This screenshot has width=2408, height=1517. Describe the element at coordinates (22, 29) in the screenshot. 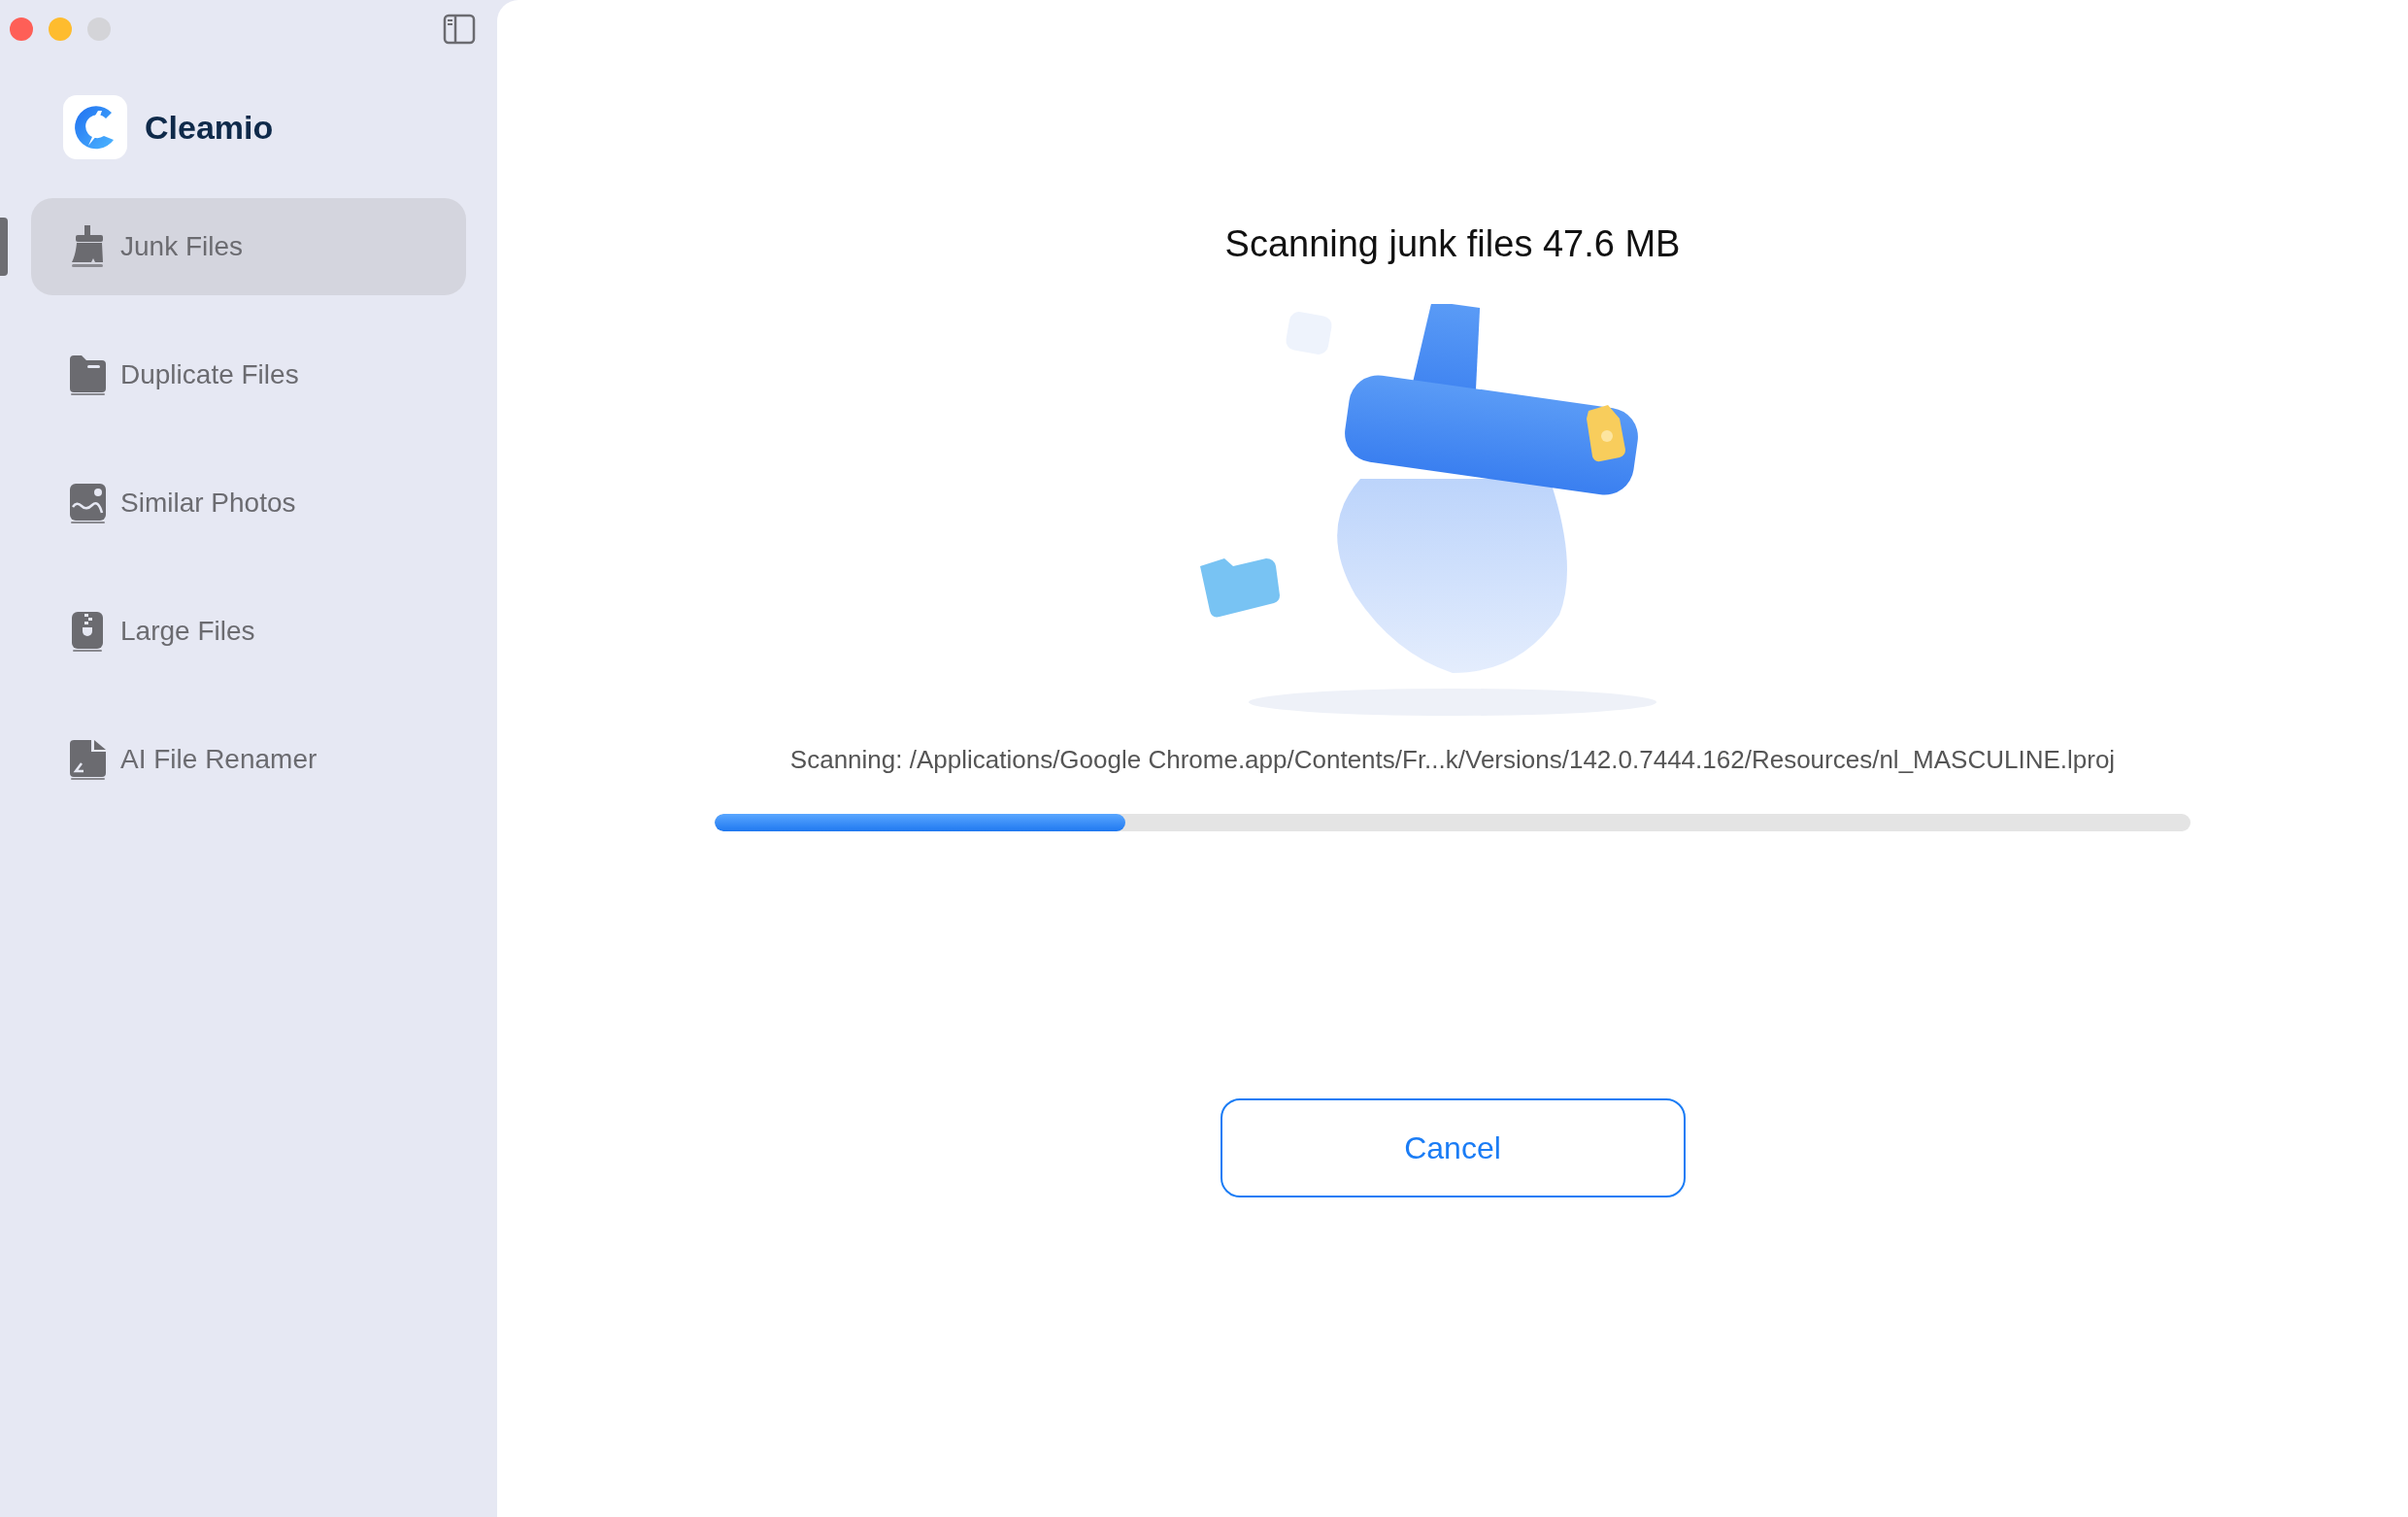

I see `close-button` at that location.